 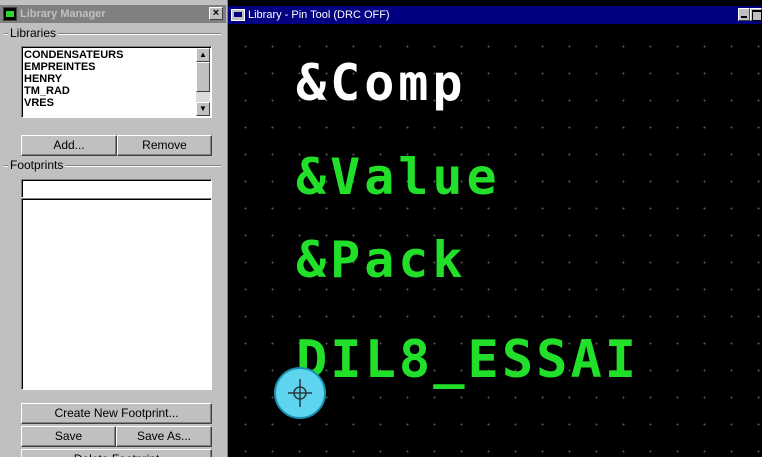 What do you see at coordinates (116, 188) in the screenshot?
I see `footprint-search-input` at bounding box center [116, 188].